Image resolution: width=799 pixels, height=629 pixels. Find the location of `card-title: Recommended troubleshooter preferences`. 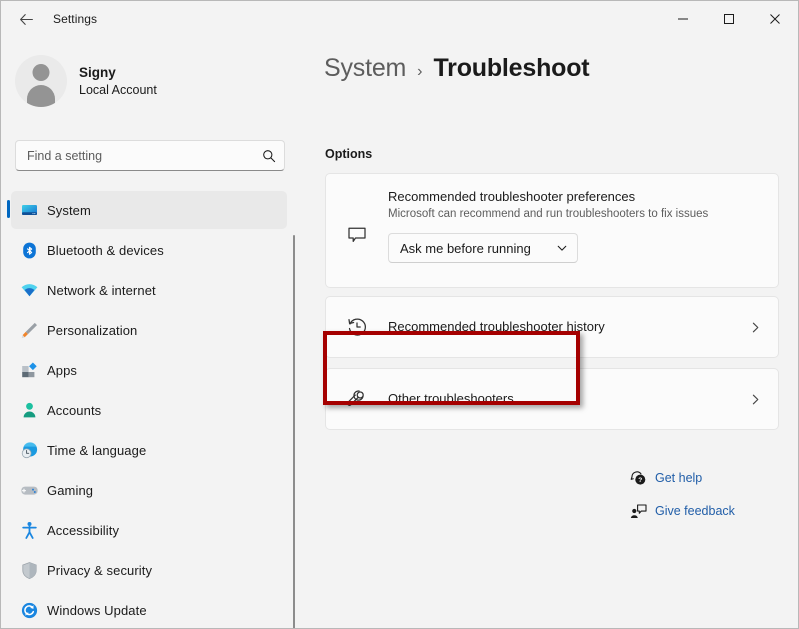

card-title: Recommended troubleshooter preferences is located at coordinates (512, 196).